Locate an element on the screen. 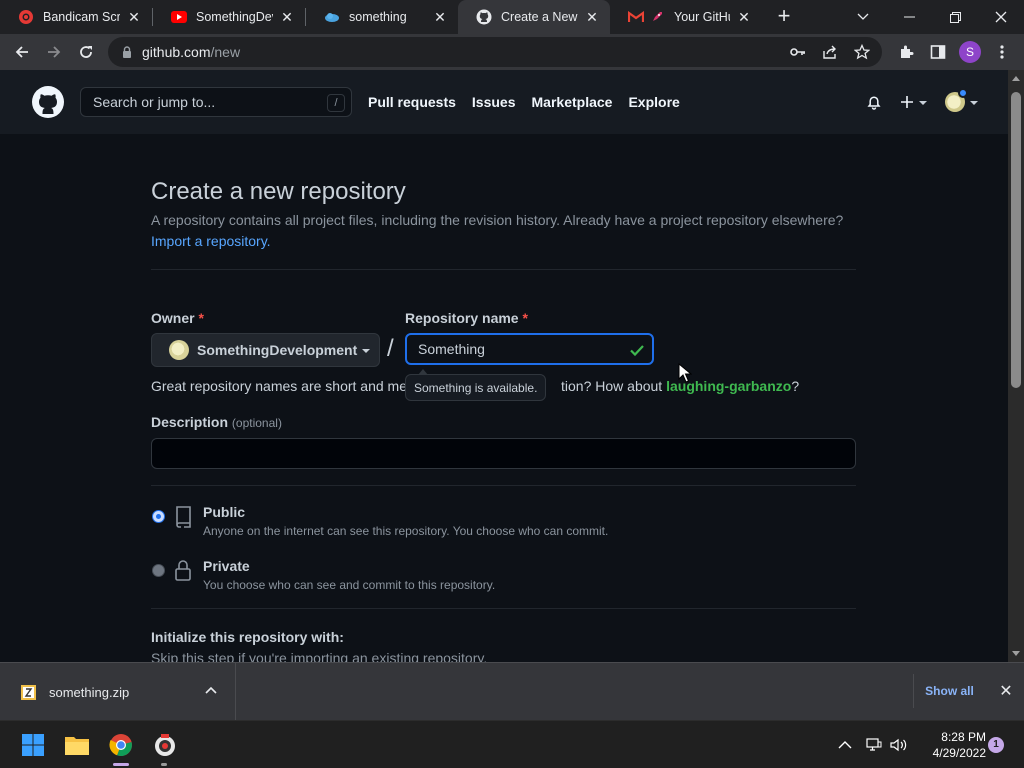 The image size is (1024, 768). bookmark-button is located at coordinates (862, 52).